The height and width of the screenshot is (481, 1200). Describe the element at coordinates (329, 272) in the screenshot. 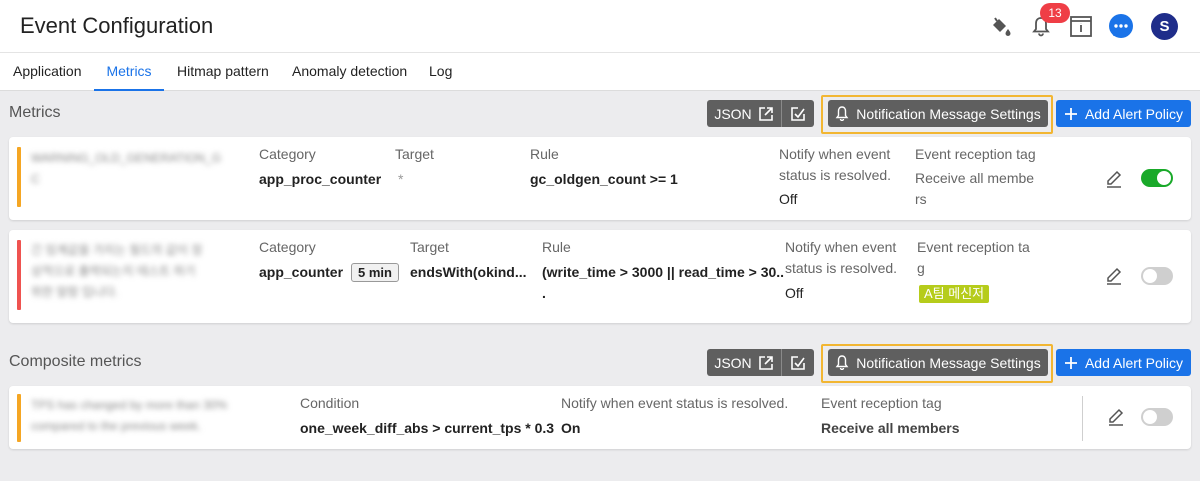

I see `category-value: app_counter 5 min` at that location.